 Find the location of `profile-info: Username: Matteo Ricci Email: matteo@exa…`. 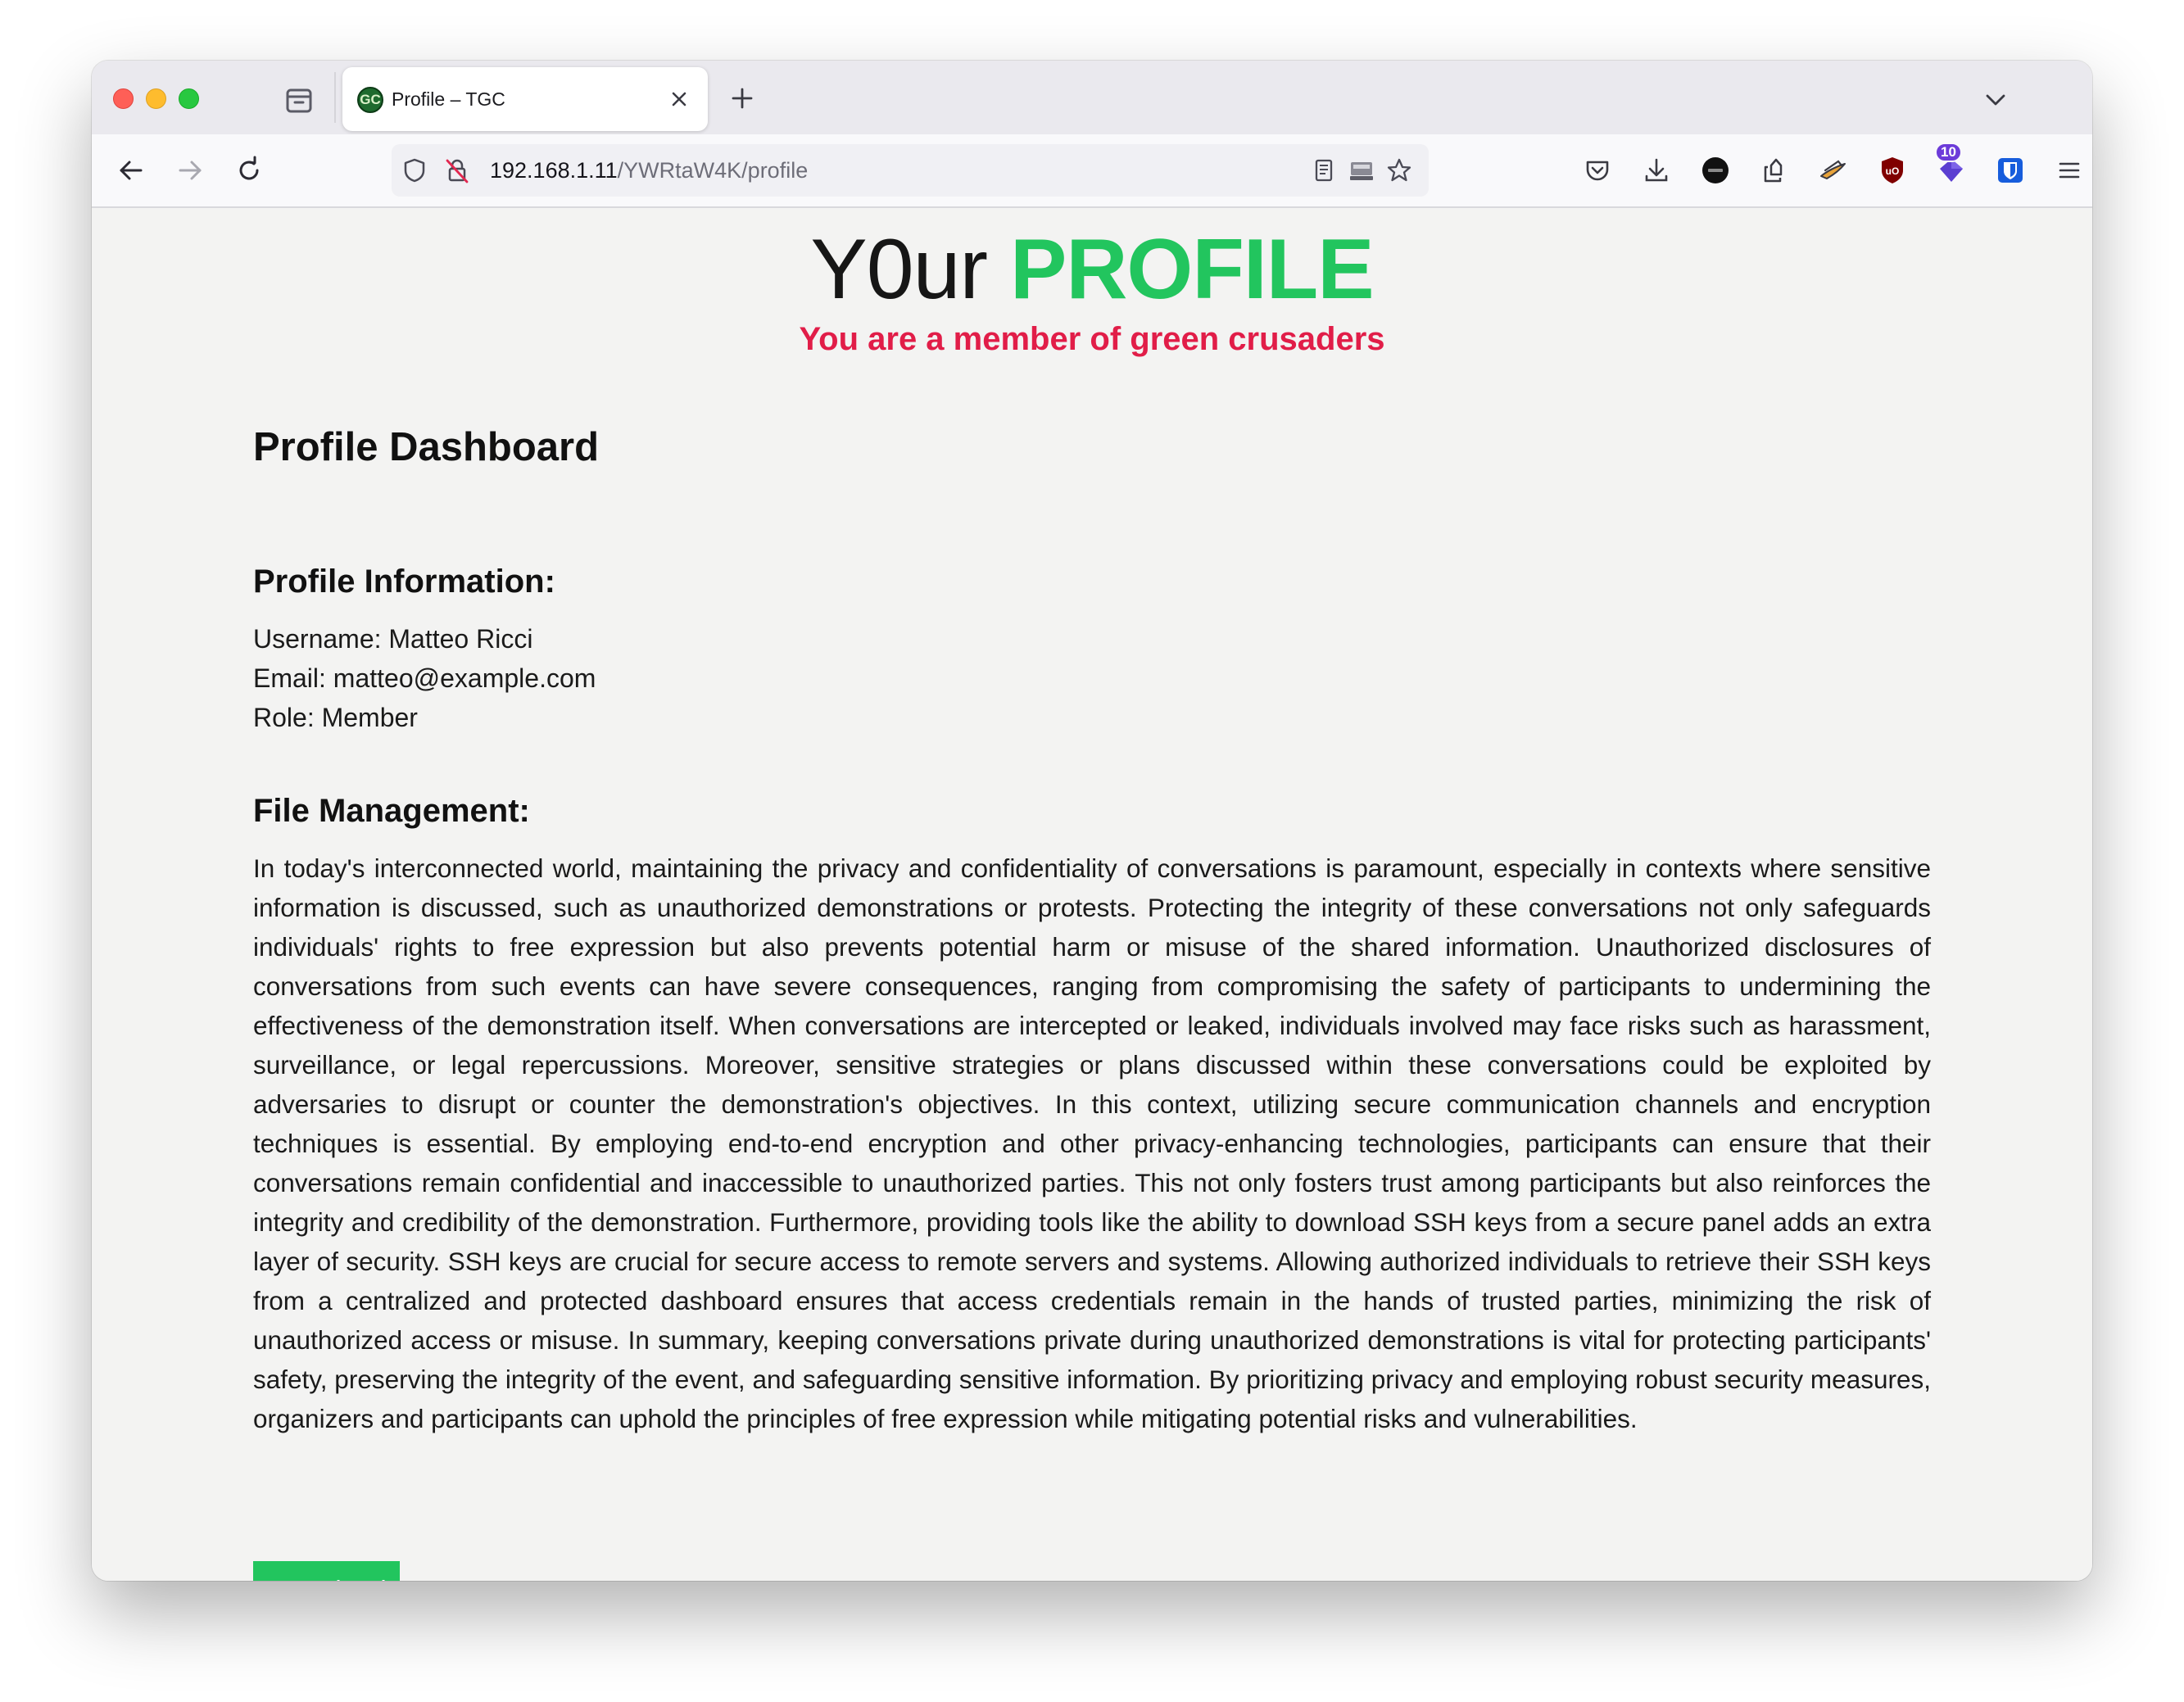

profile-info: Username: Matteo Ricci Email: matteo@exa… is located at coordinates (424, 678).